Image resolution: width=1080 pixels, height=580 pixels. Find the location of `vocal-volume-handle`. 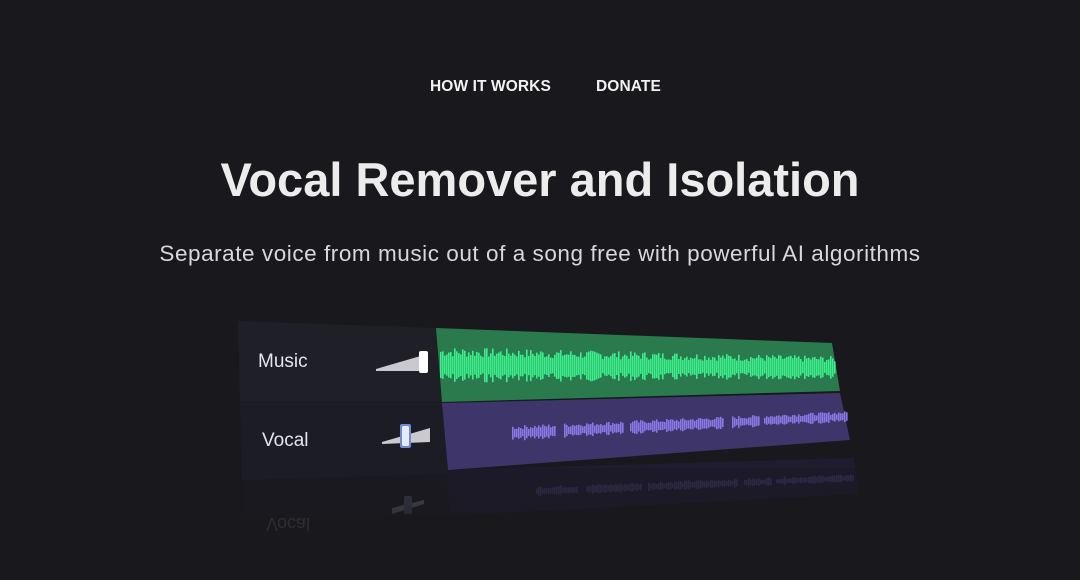

vocal-volume-handle is located at coordinates (405, 436).